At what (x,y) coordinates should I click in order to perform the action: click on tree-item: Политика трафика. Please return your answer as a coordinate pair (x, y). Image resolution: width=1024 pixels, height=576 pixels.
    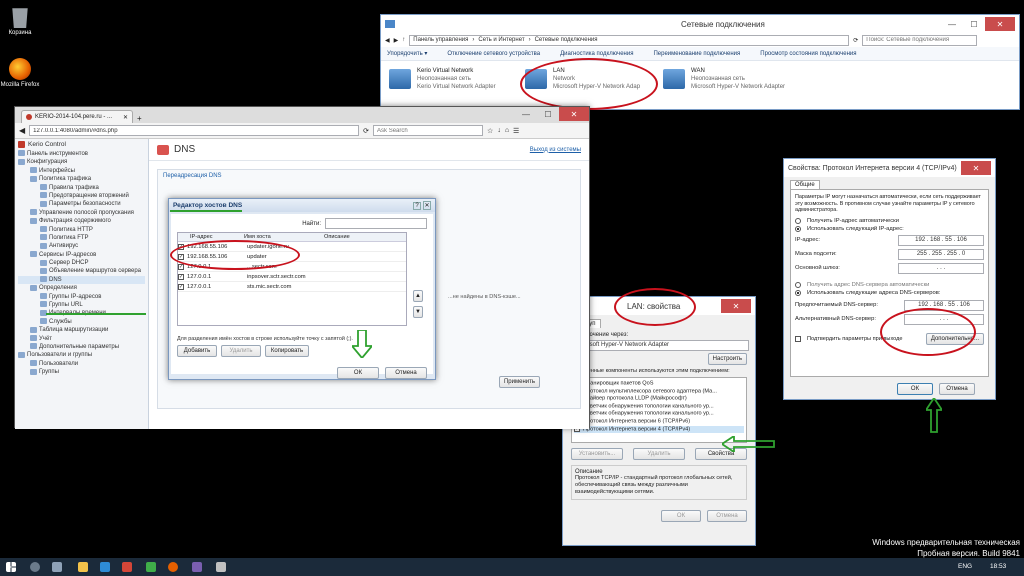
    Looking at the image, I should click on (81, 179).